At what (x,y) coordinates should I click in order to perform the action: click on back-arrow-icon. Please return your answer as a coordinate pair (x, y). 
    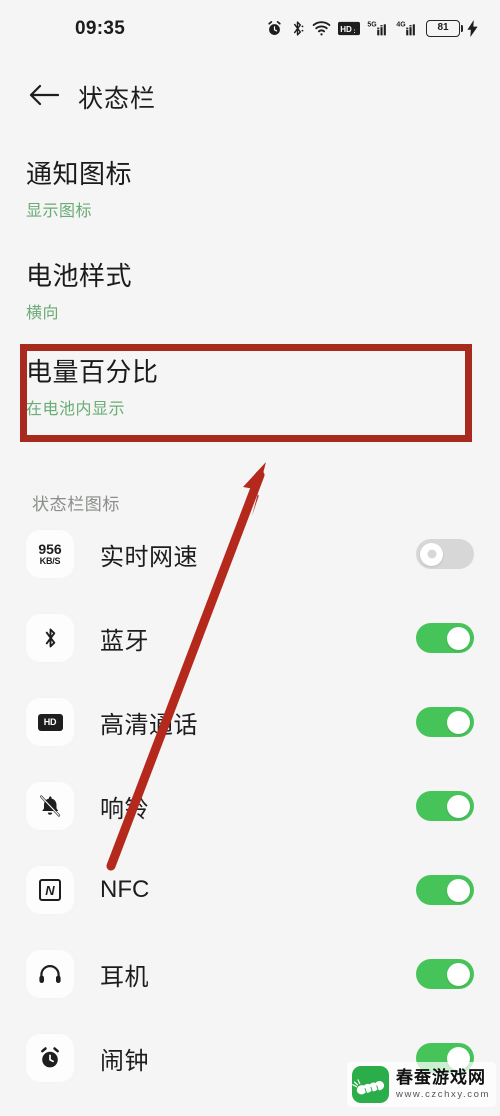
    Looking at the image, I should click on (44, 97).